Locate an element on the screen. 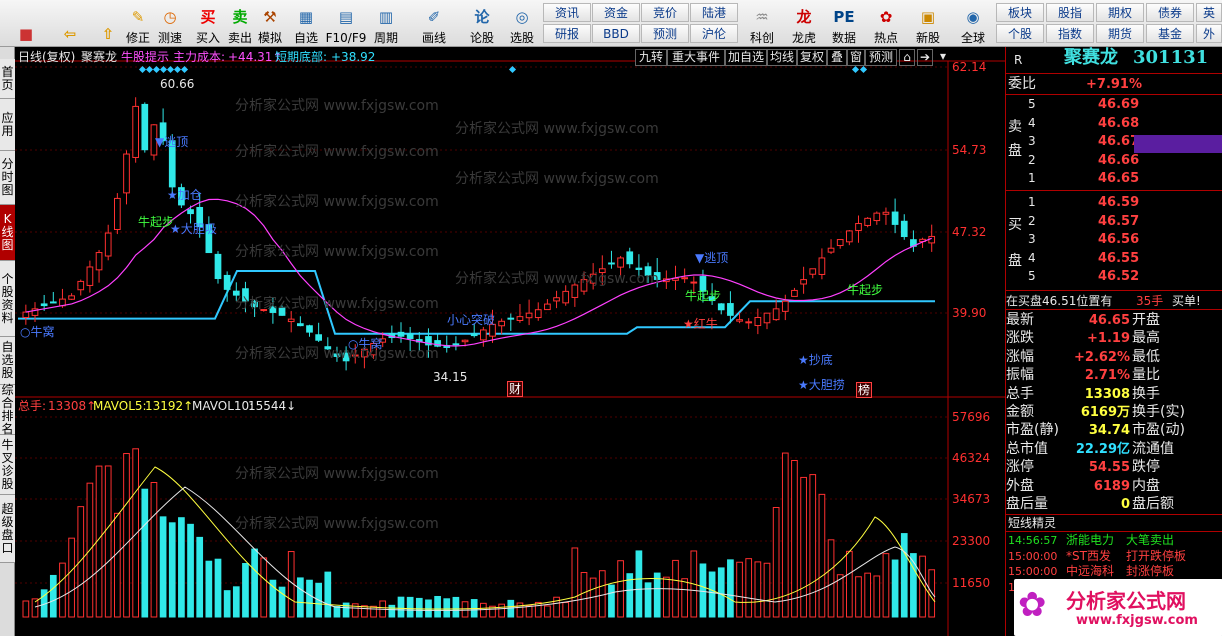 Image resolution: width=1222 pixels, height=636 pixels. toolbar-market-tab-row2-0: 个股 is located at coordinates (1020, 33).